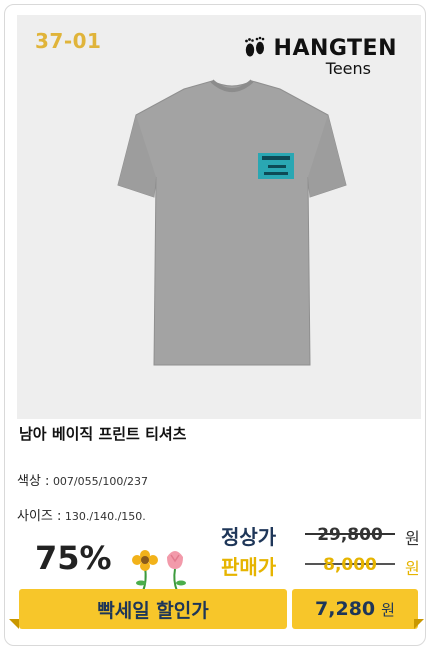 The image size is (430, 650). I want to click on brand-logo: HANGTEN Teens, so click(319, 56).